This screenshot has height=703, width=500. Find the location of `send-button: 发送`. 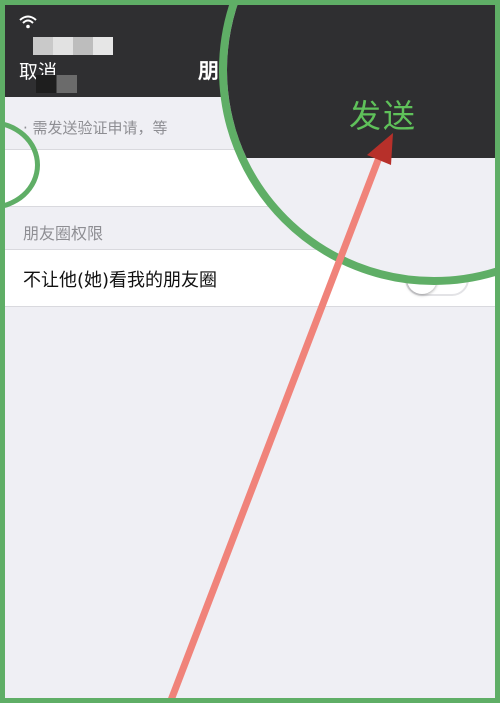

send-button: 发送 is located at coordinates (383, 114).